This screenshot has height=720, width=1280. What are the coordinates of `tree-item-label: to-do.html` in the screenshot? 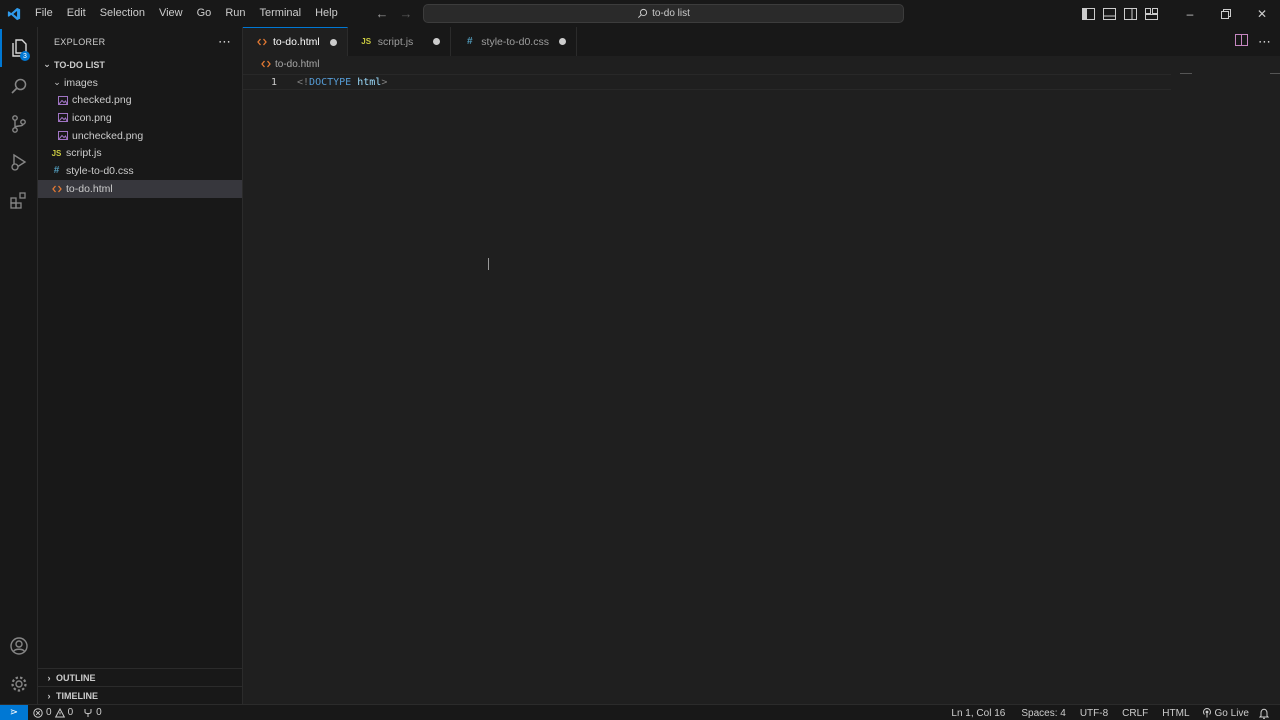 It's located at (89, 188).